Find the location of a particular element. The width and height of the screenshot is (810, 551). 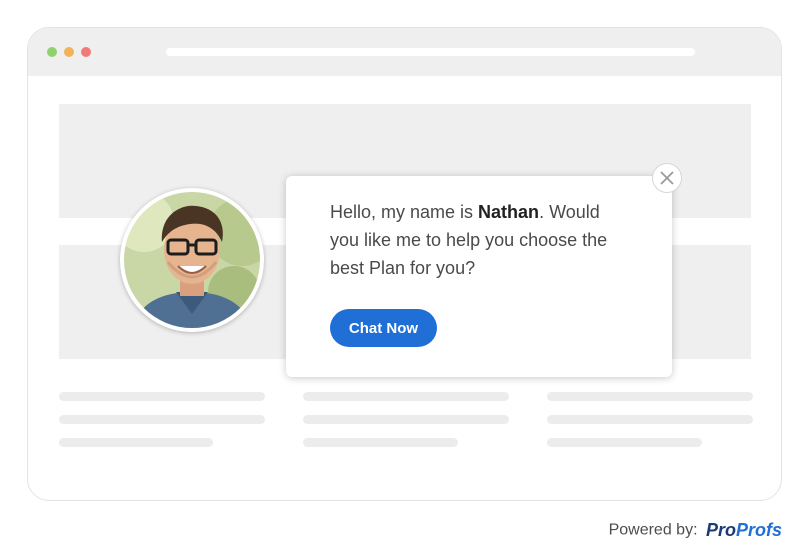

agent-name: Nathan is located at coordinates (509, 212).